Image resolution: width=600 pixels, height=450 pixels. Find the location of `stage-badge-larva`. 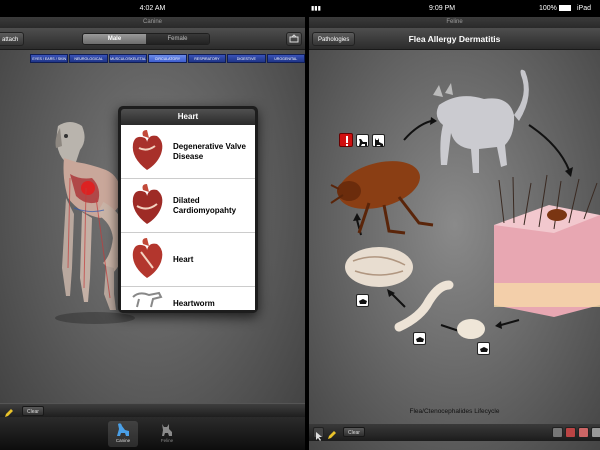

stage-badge-larva is located at coordinates (419, 338).